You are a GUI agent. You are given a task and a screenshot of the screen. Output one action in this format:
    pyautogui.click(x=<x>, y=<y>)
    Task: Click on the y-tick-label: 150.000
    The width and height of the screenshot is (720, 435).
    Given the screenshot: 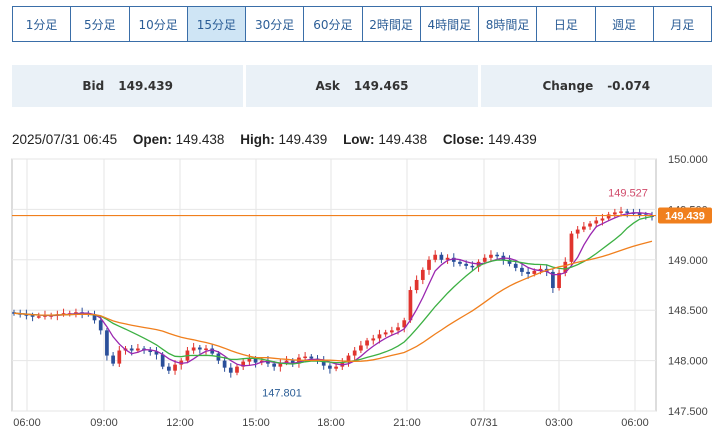 What is the action you would take?
    pyautogui.click(x=688, y=160)
    